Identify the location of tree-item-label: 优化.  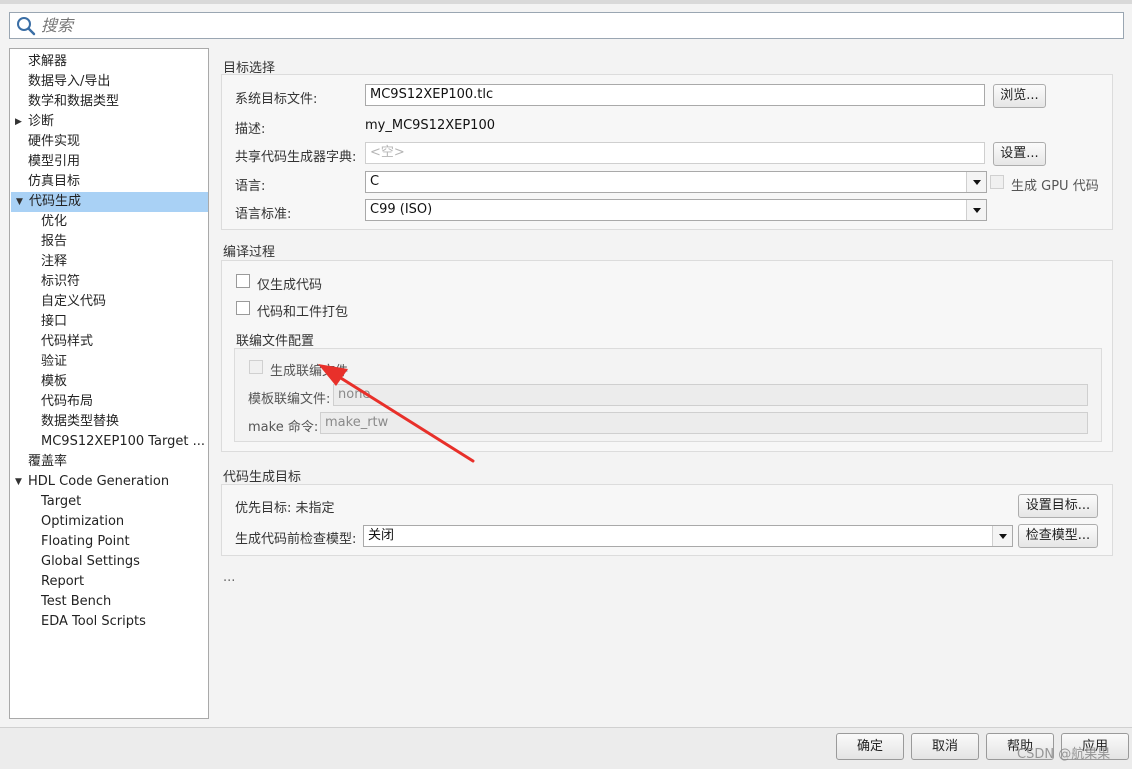
(54, 221).